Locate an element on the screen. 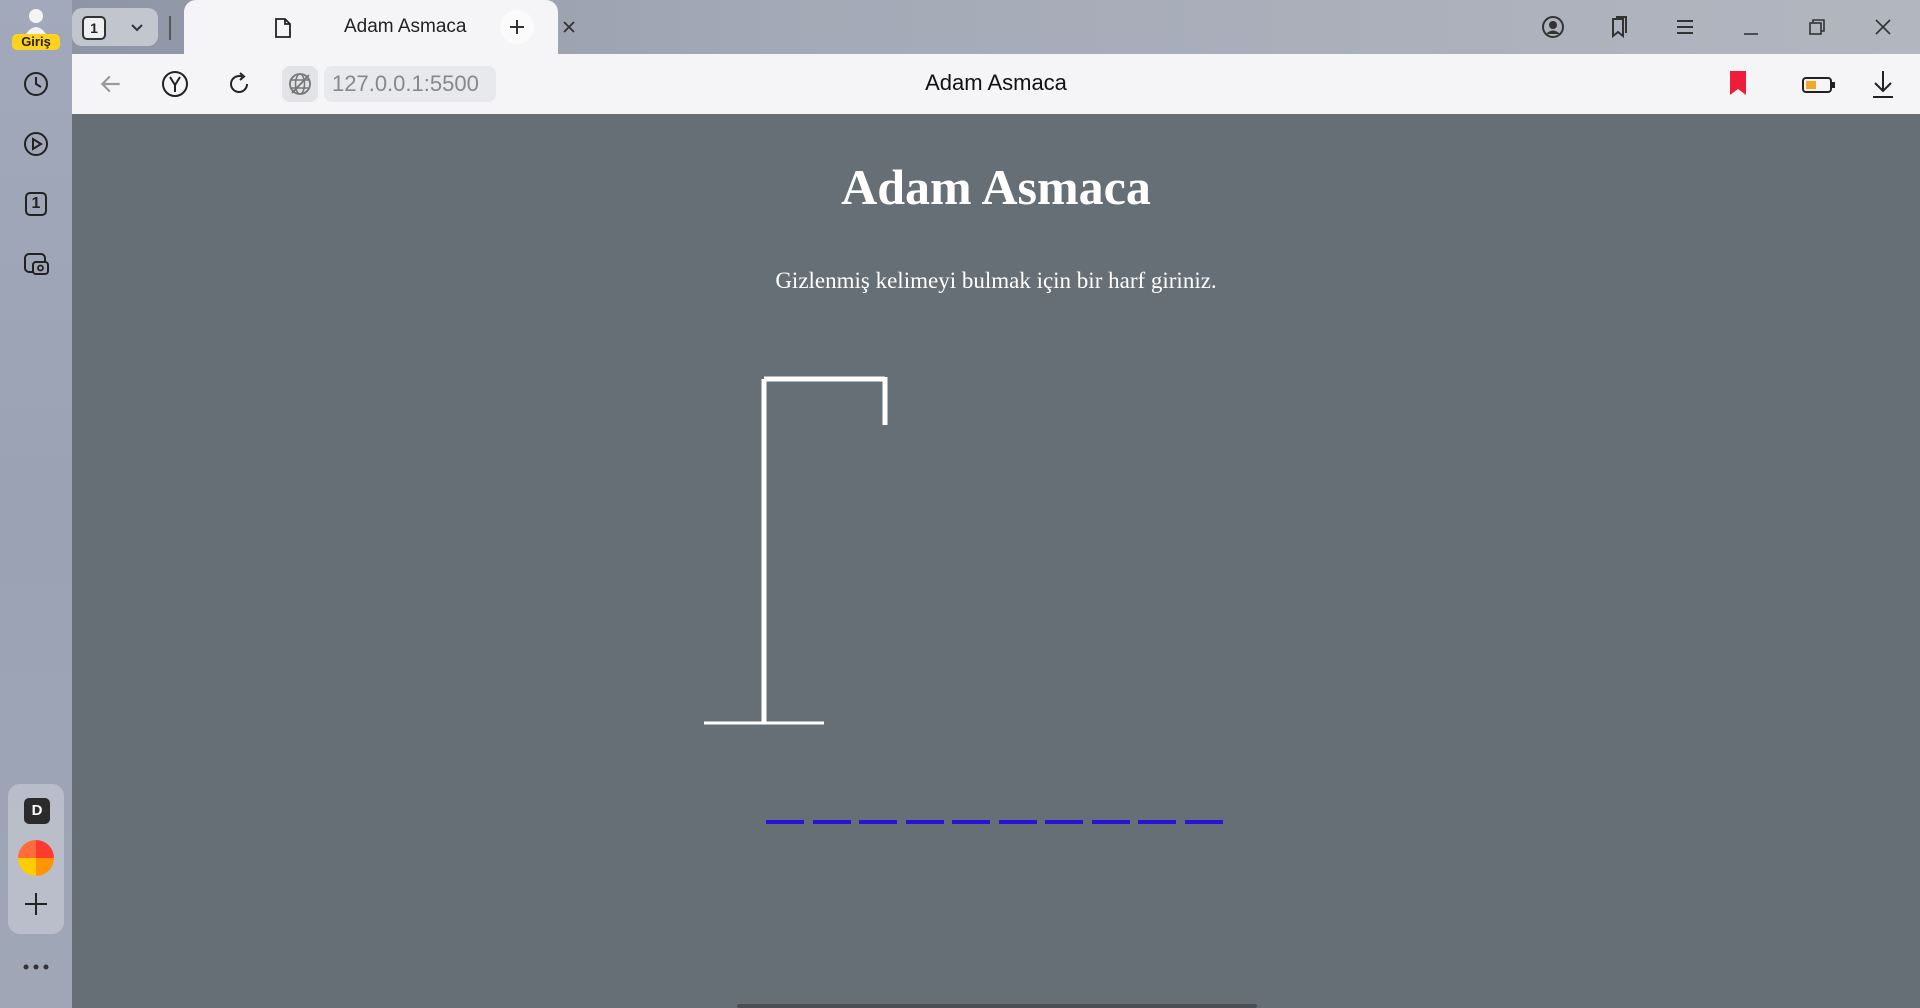  hamburger-icon is located at coordinates (1685, 27).